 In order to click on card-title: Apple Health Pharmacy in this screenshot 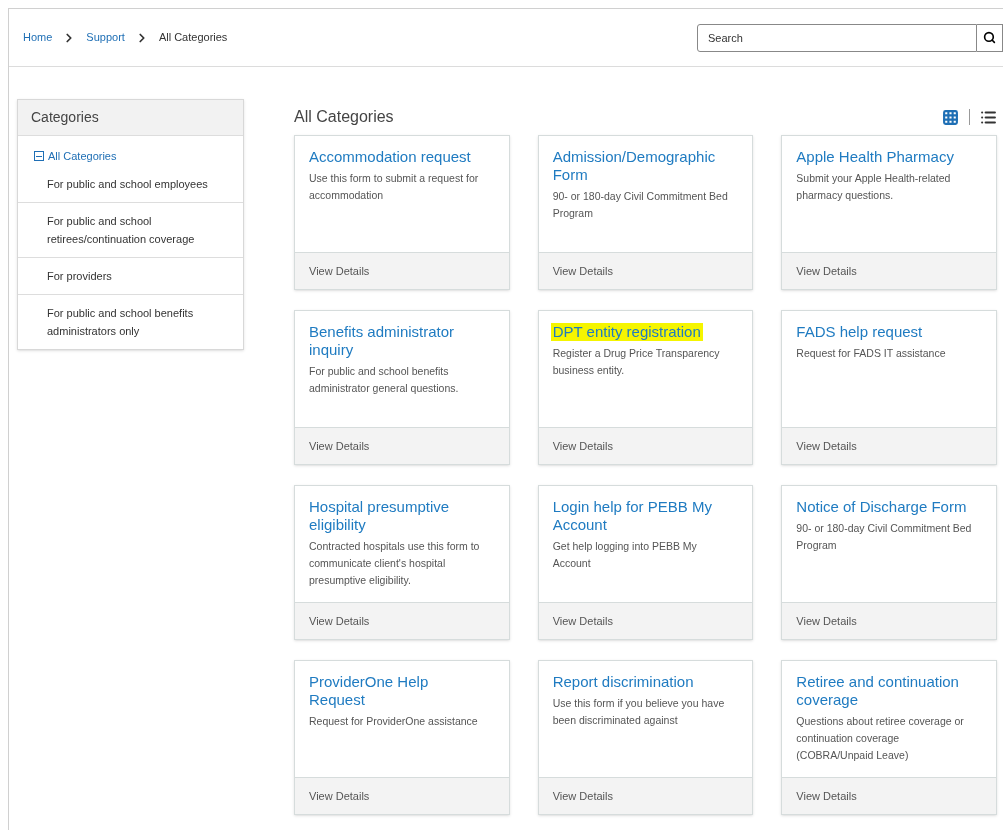, I will do `click(875, 157)`.